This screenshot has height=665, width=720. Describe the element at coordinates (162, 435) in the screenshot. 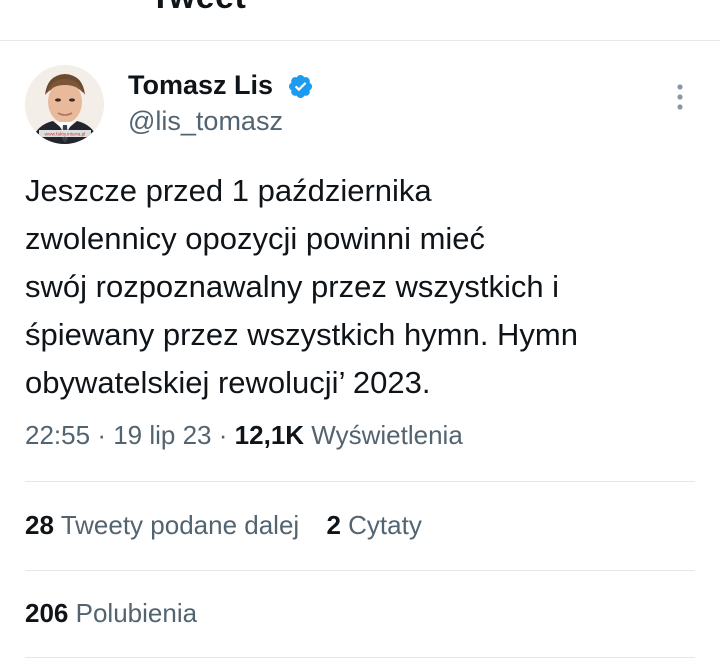

I see `tweet-date: 19 lip 23` at that location.